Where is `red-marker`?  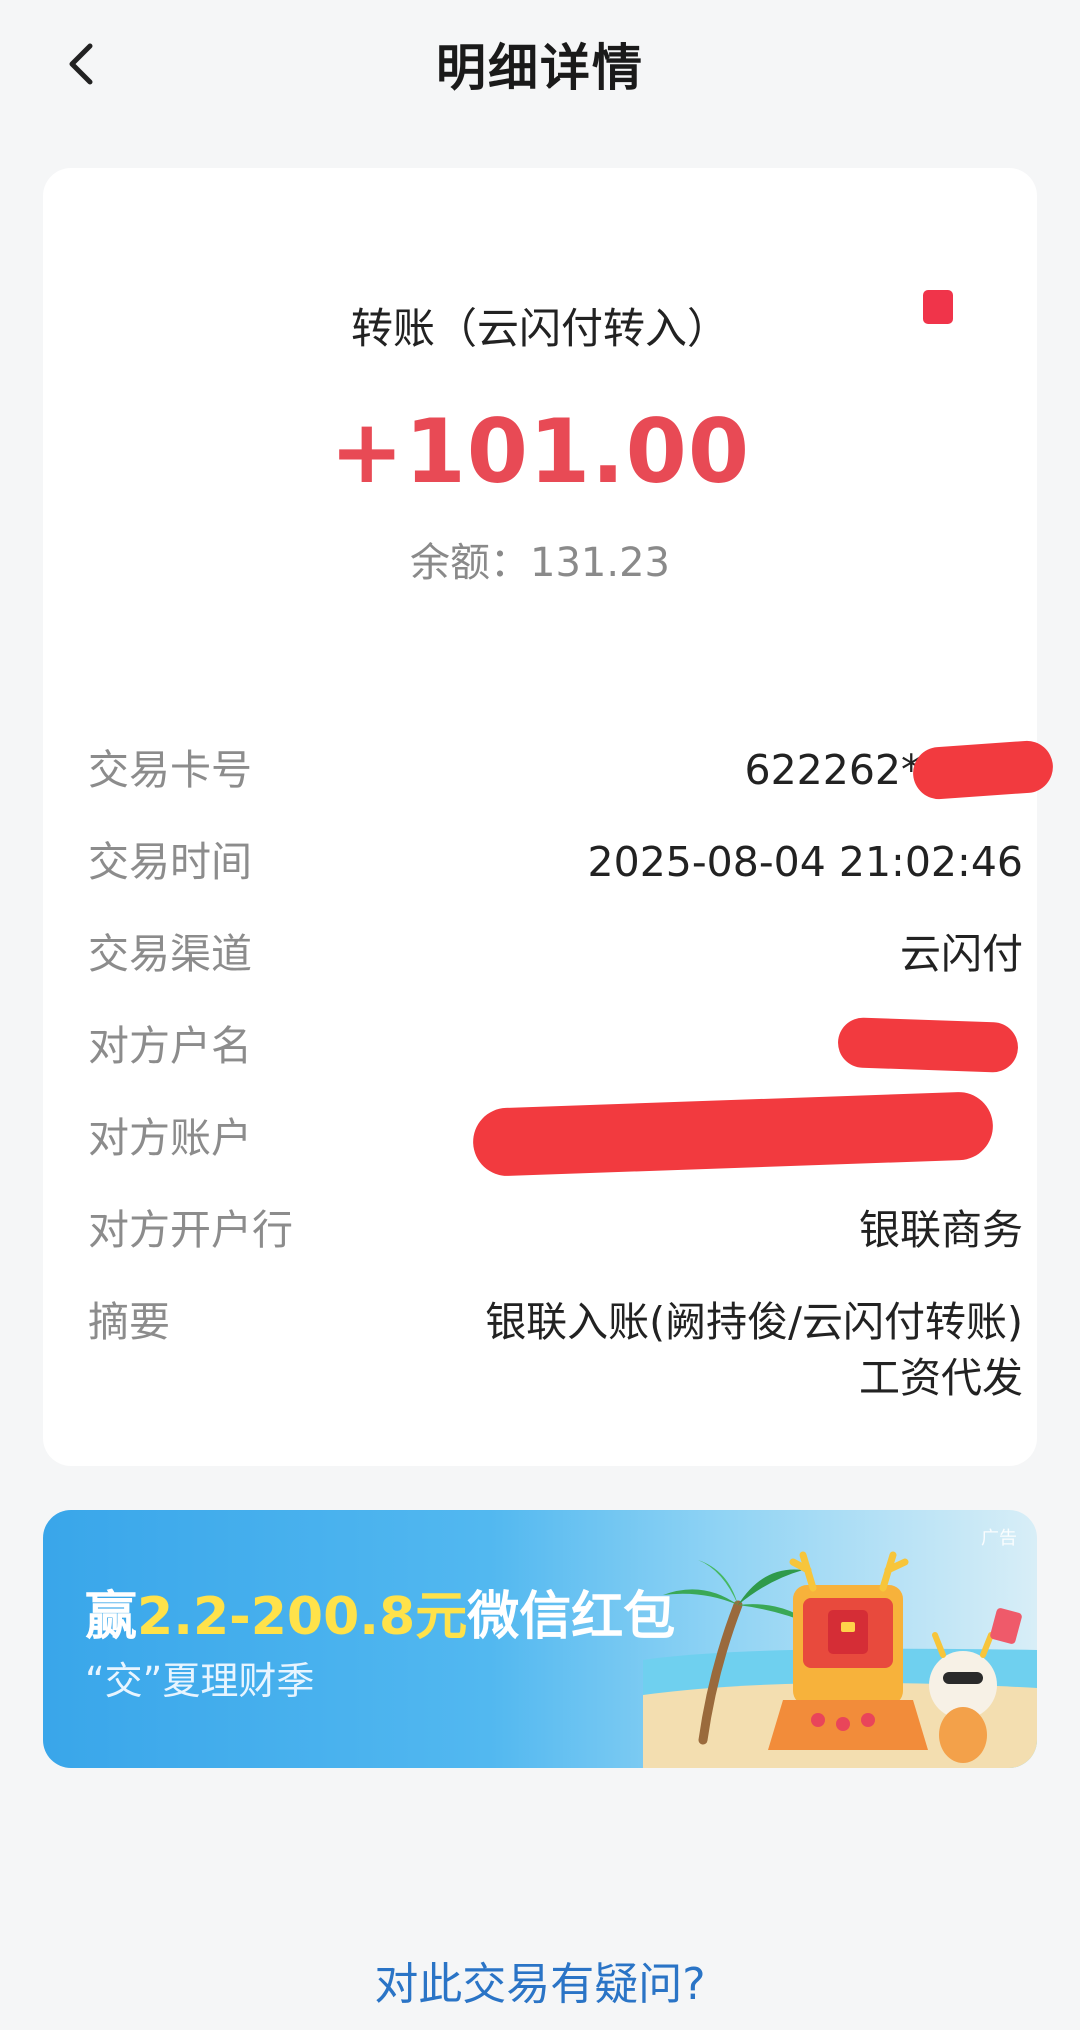 red-marker is located at coordinates (938, 307).